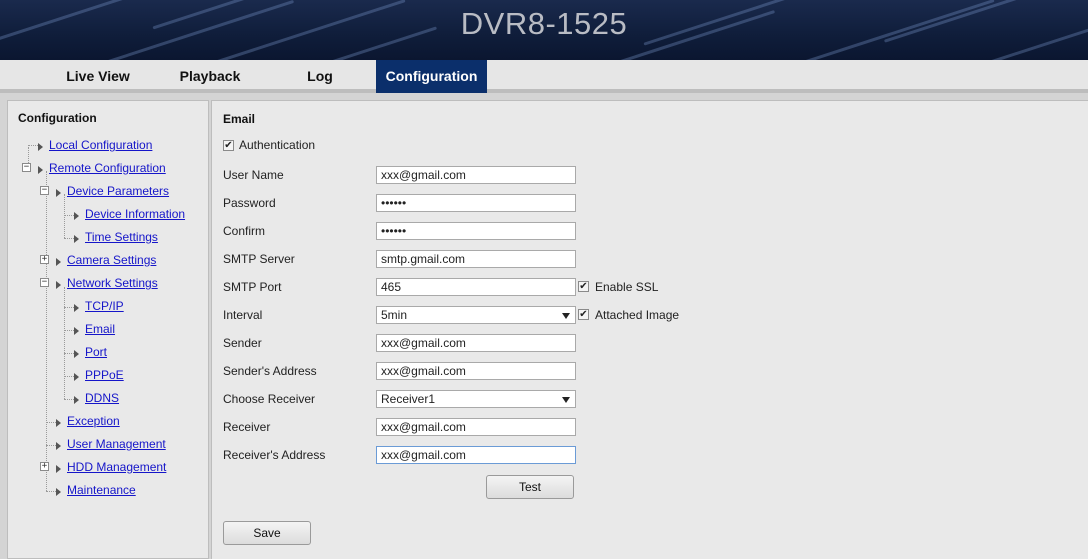  What do you see at coordinates (408, 399) in the screenshot?
I see `choose-receiver-value: Receiver1` at bounding box center [408, 399].